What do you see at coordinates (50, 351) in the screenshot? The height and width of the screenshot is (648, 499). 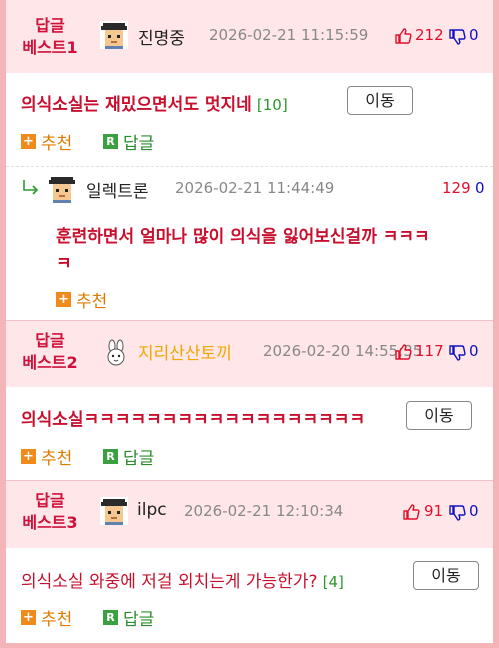 I see `best-badge-2: 답글 베스트2` at bounding box center [50, 351].